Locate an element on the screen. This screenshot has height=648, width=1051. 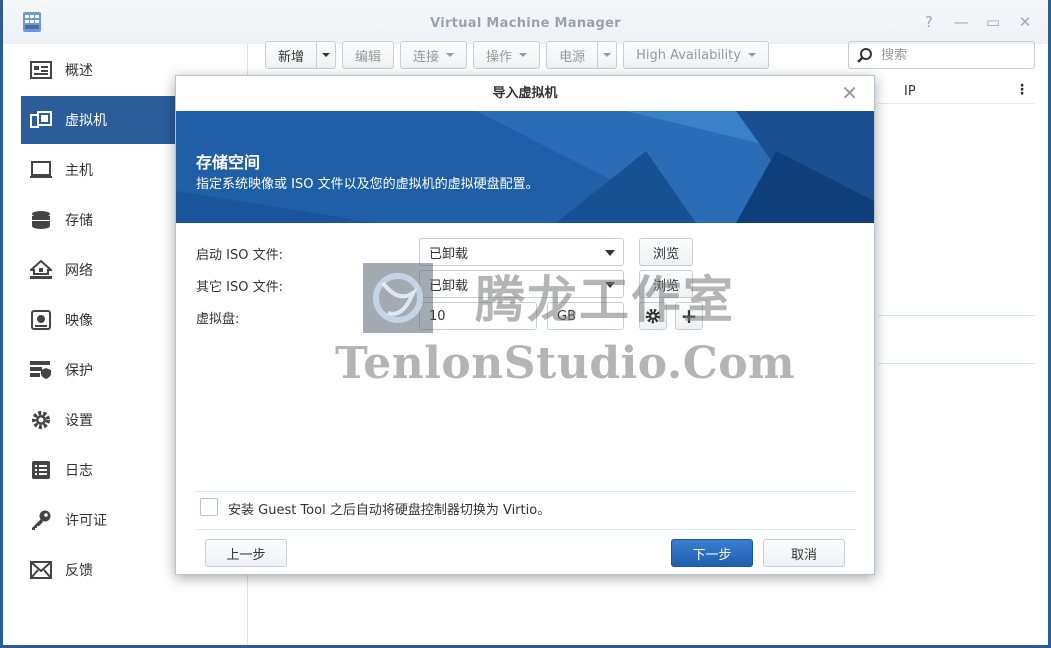
sidebar-item-protection: 保护 is located at coordinates (101, 370).